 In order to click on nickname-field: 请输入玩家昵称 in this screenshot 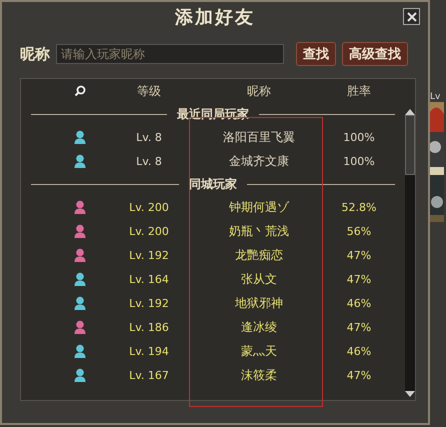, I will do `click(170, 54)`.